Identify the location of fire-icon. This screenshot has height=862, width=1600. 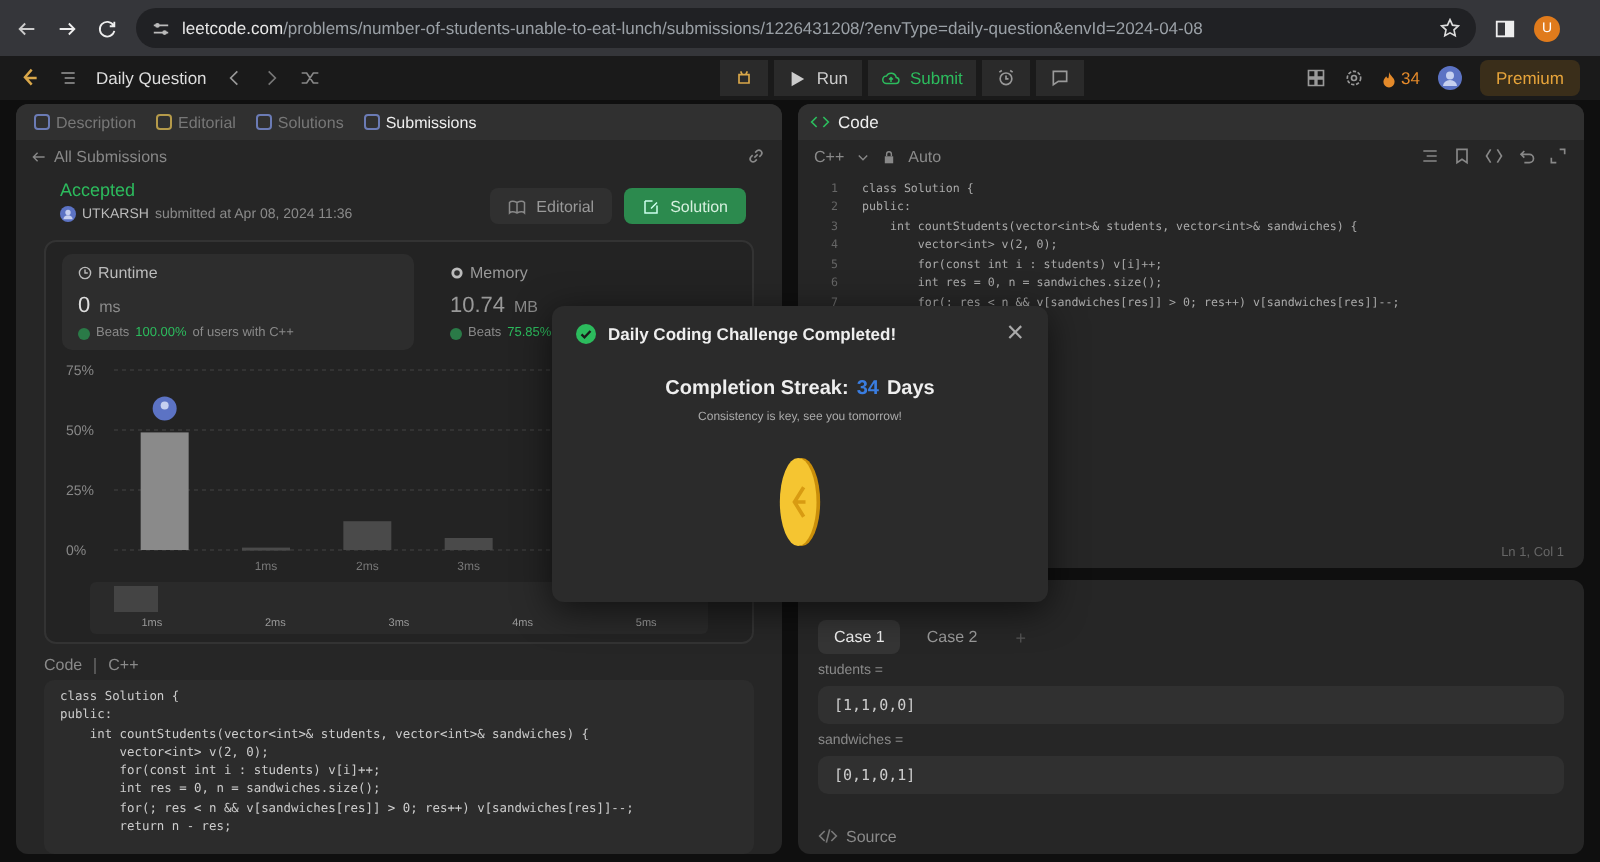
(1388, 78).